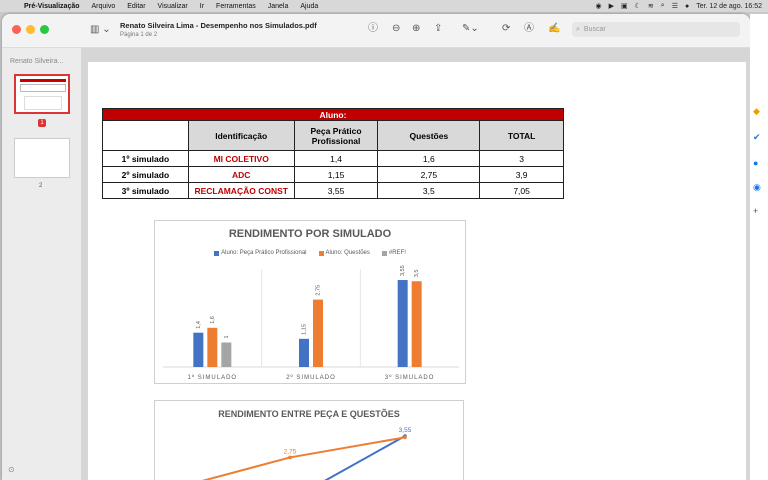 This screenshot has height=480, width=768. I want to click on extension-icon: ◉, so click(599, 6).